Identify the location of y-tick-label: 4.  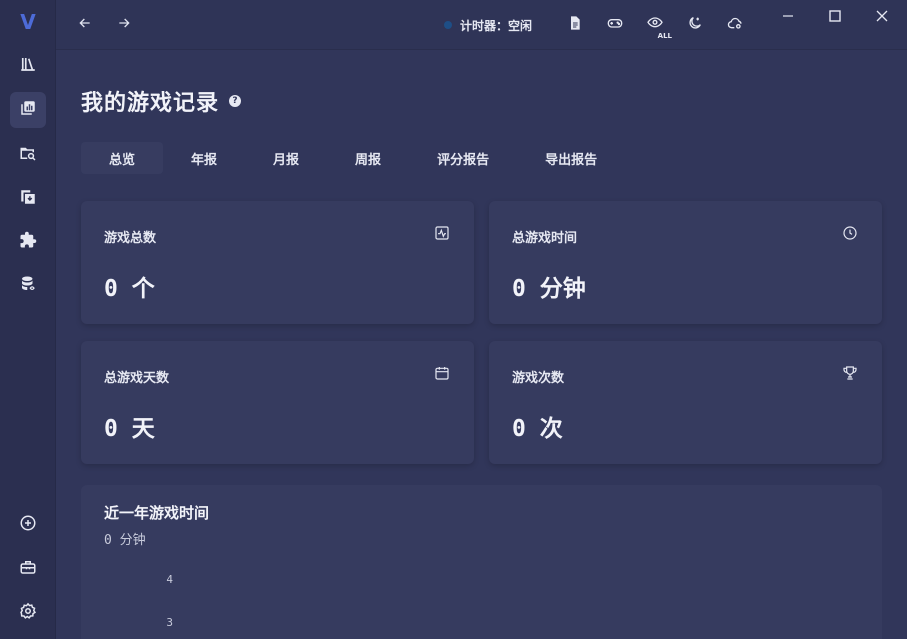
(169, 579).